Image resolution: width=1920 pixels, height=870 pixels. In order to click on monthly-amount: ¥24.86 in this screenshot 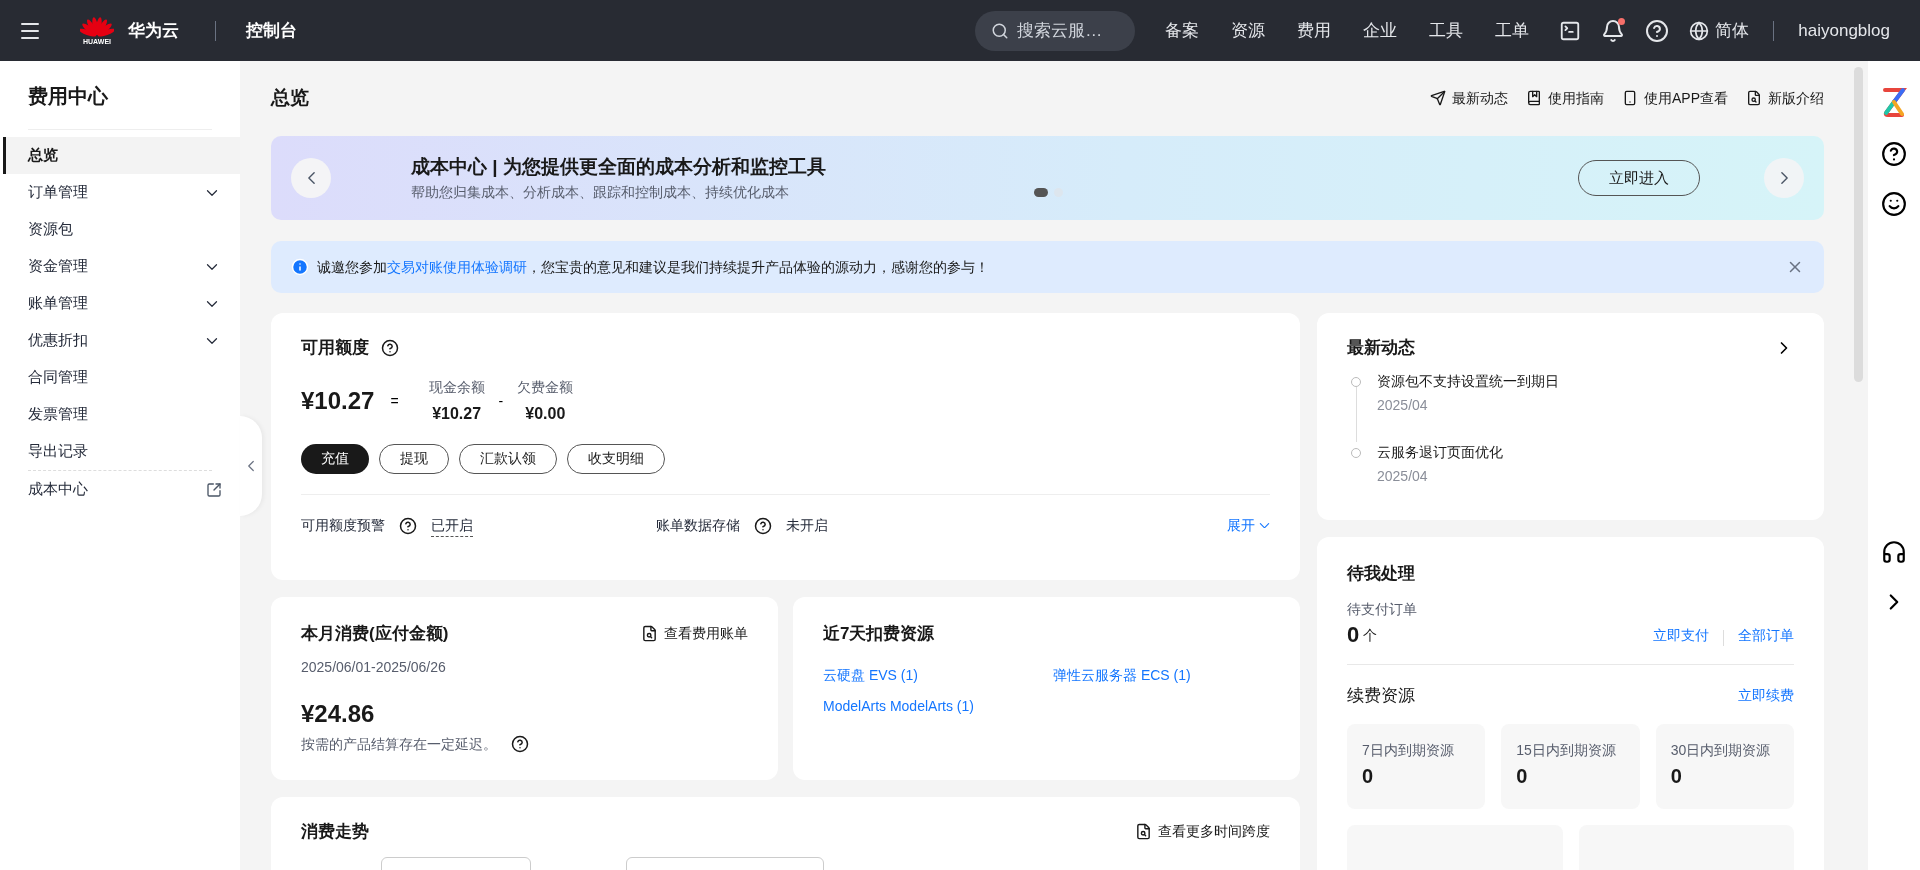, I will do `click(338, 713)`.